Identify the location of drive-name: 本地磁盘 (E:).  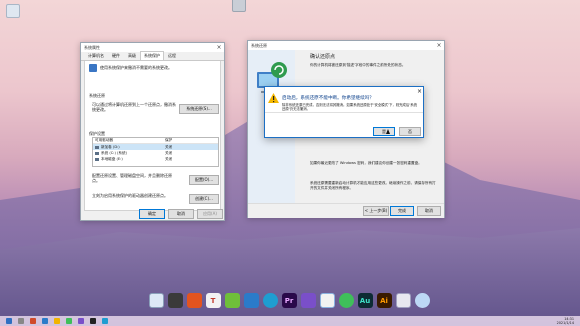
(112, 158).